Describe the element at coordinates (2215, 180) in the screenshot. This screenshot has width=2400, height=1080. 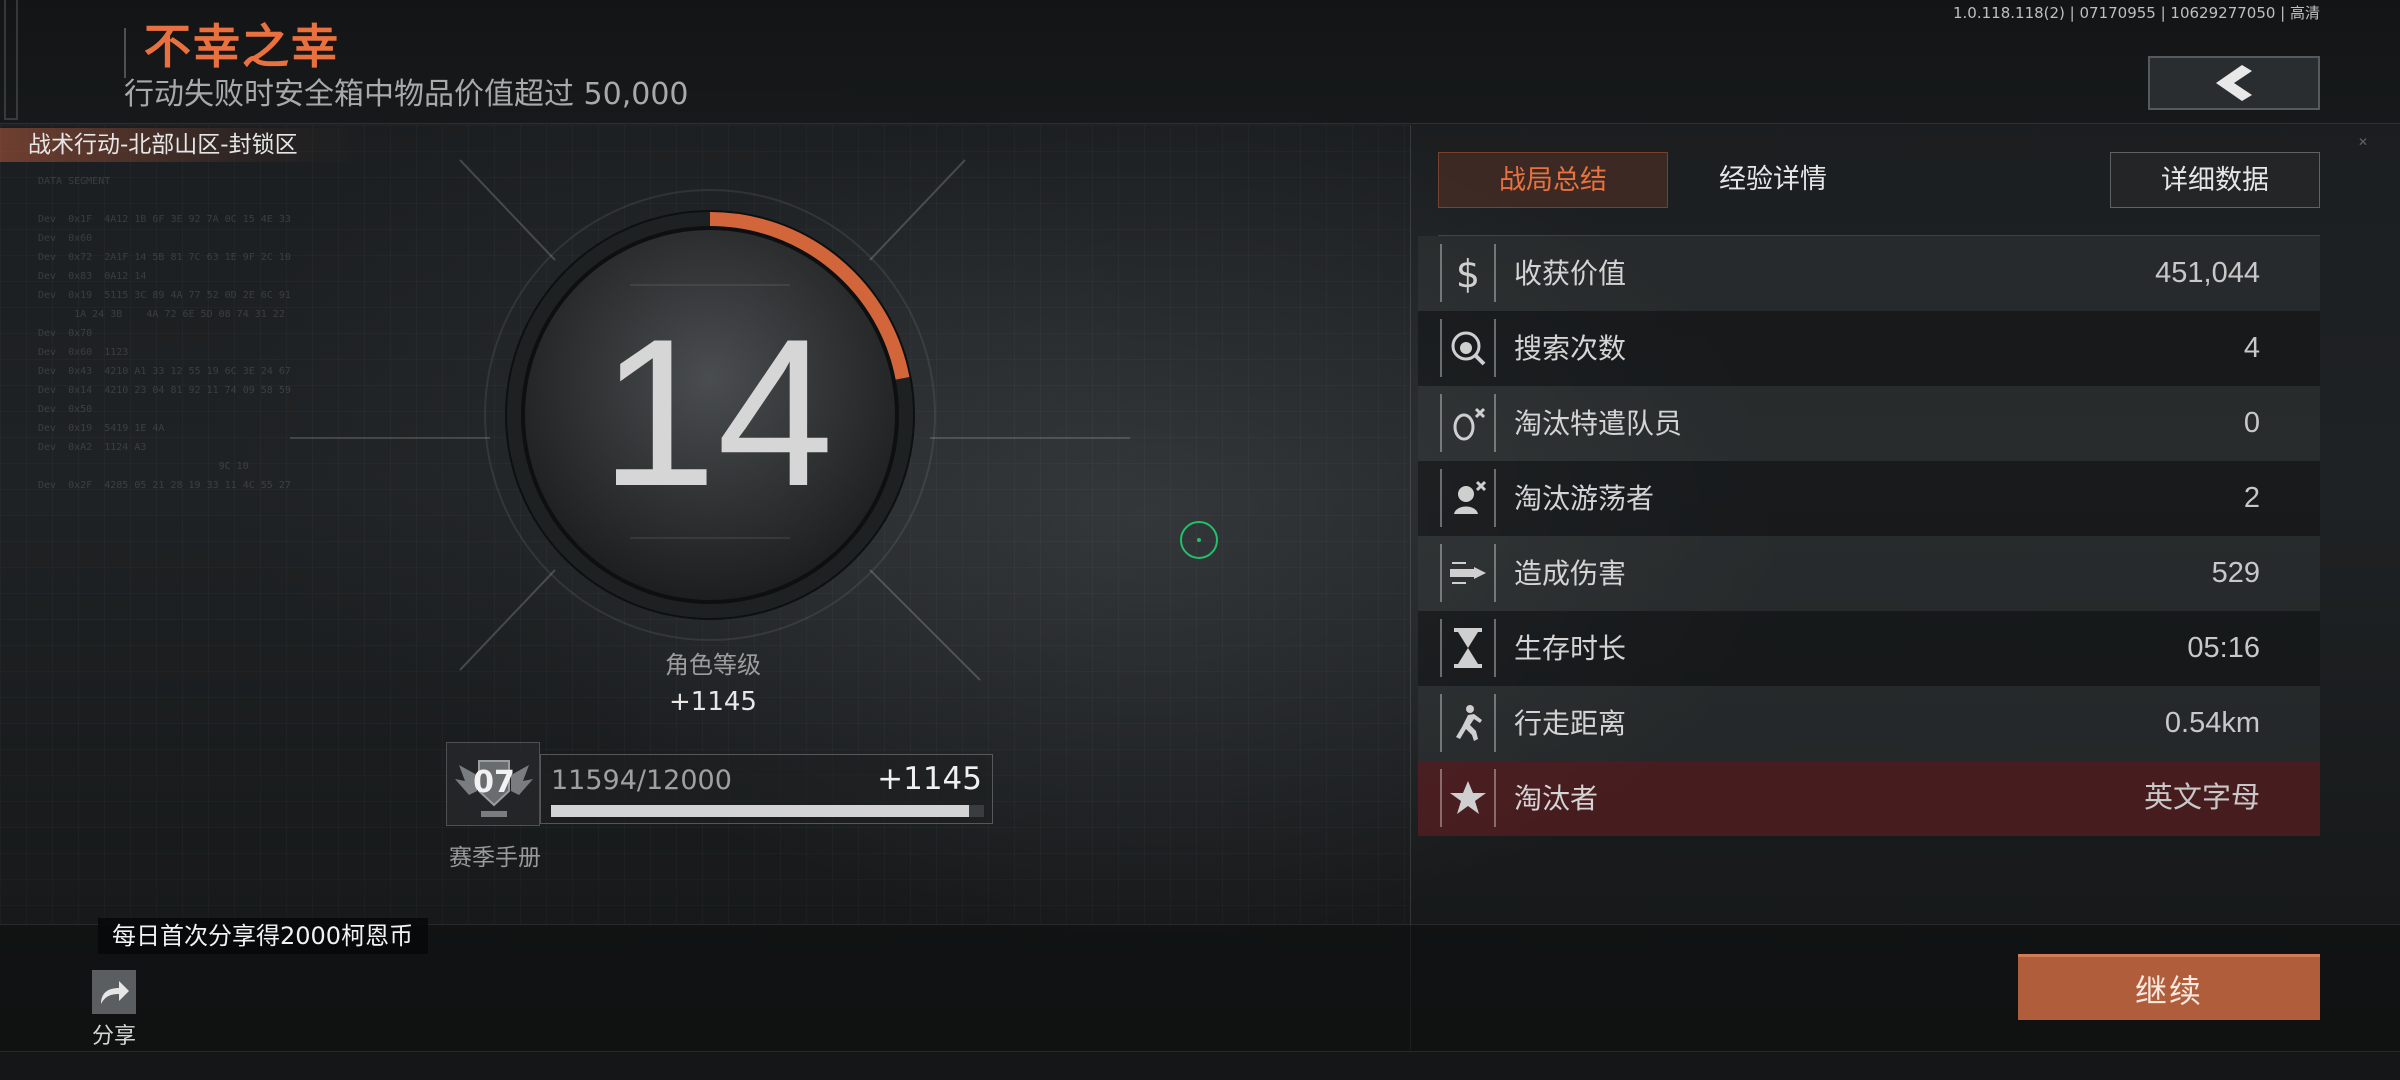
I see `detailed-data-button: 详细数据` at that location.